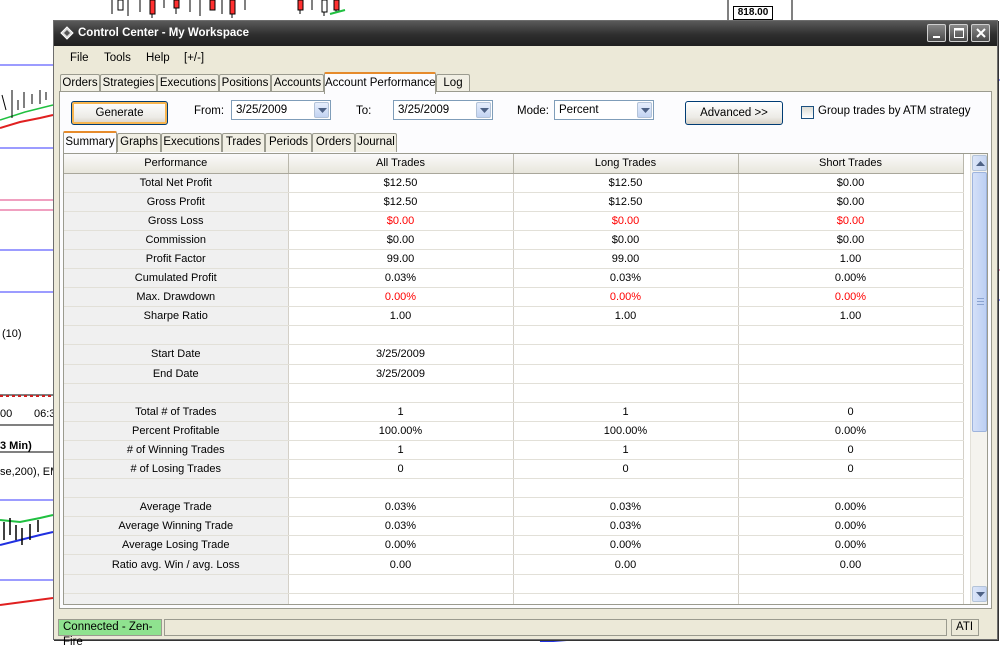 Image resolution: width=1000 pixels, height=650 pixels. I want to click on table-row: Ratio avg. Win / avg. Loss 0.00 0.00 0.00, so click(514, 564).